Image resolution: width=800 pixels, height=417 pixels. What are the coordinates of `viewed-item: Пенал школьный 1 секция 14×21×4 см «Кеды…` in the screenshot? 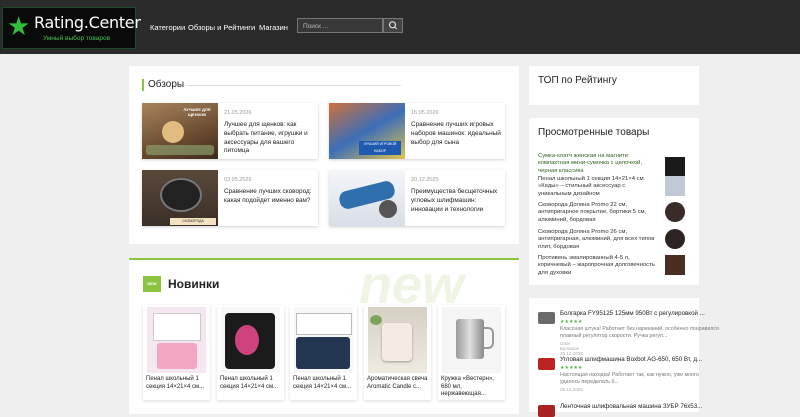 It's located at (599, 187).